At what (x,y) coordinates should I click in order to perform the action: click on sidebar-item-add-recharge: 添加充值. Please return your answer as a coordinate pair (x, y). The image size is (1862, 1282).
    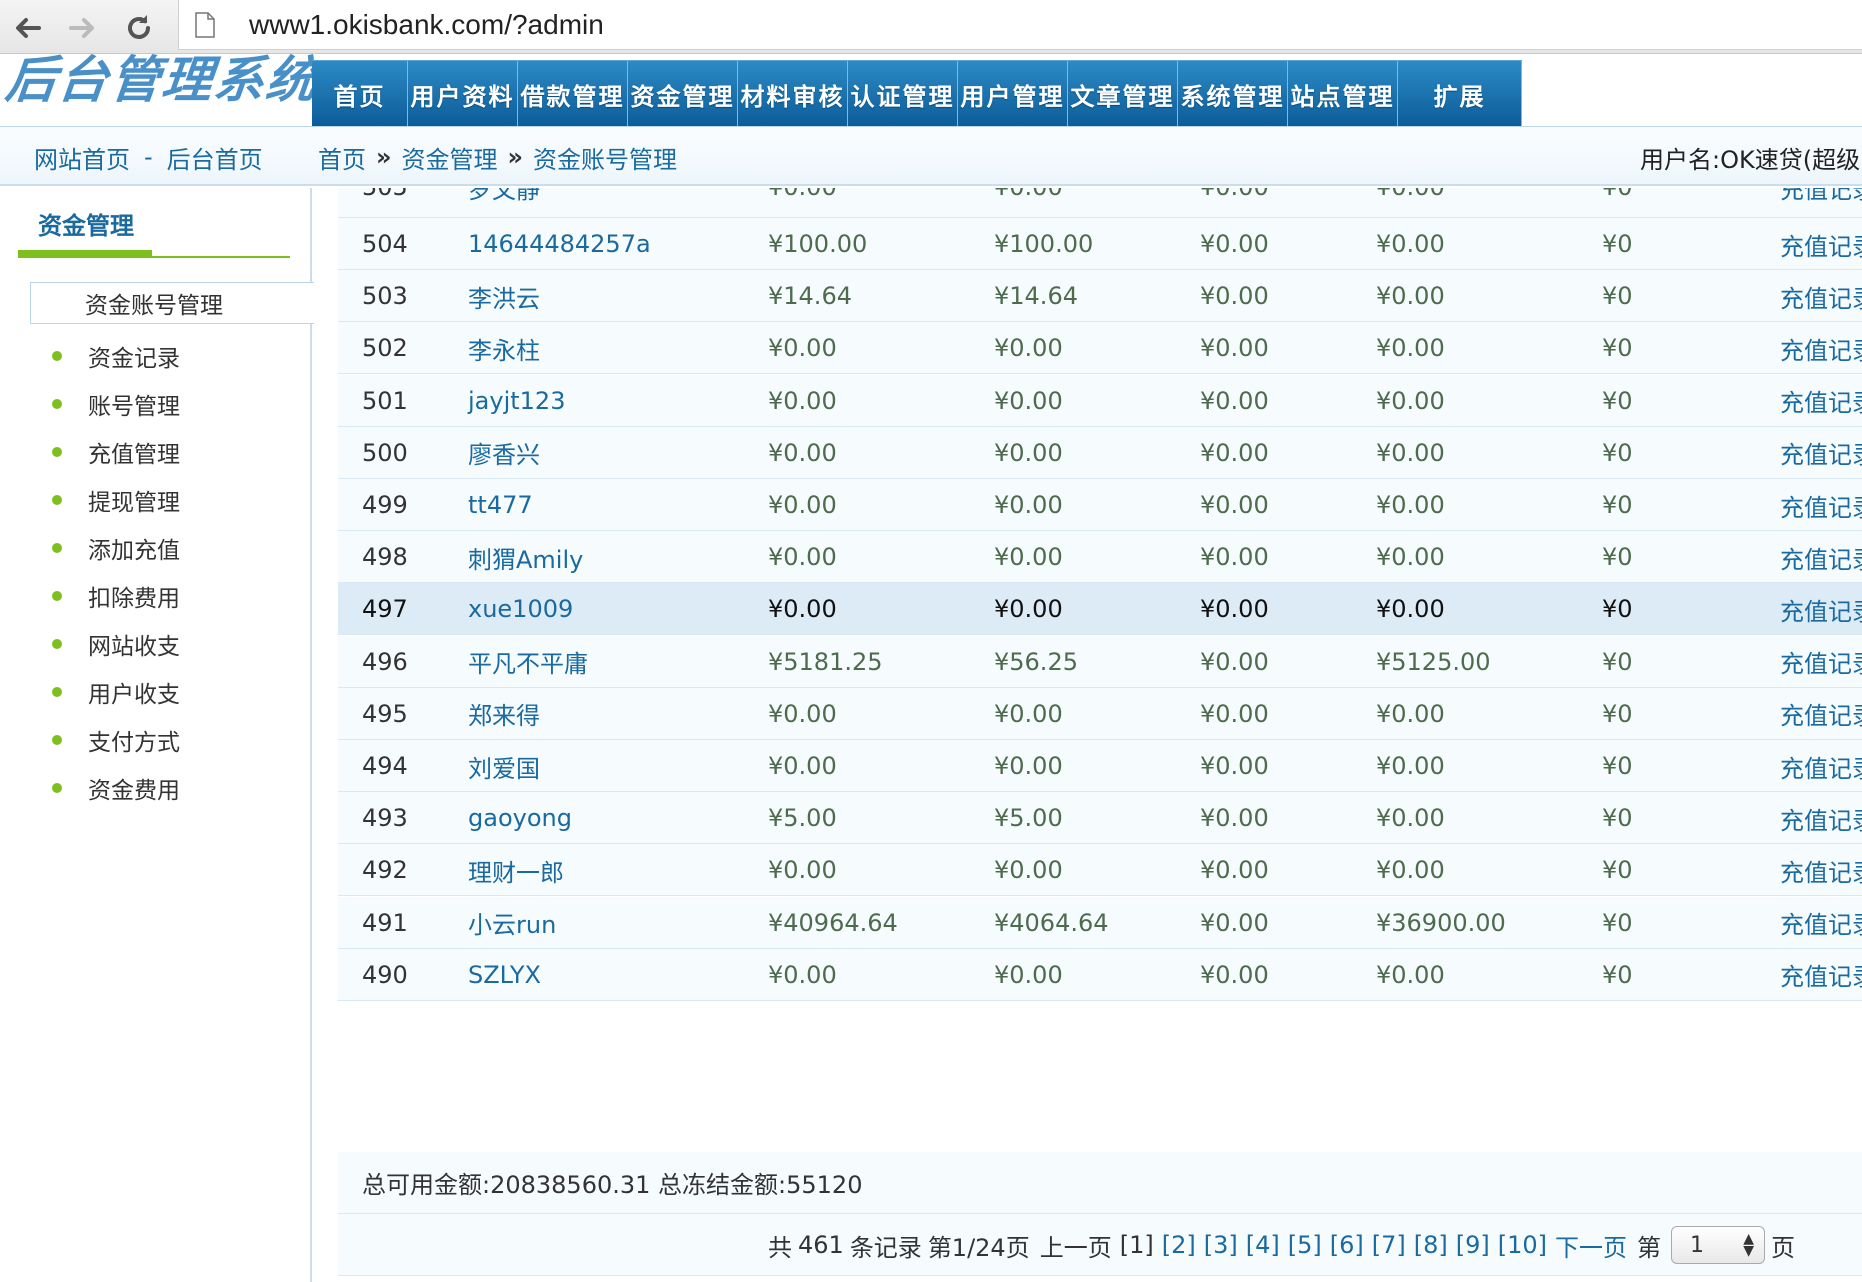
    Looking at the image, I should click on (116, 548).